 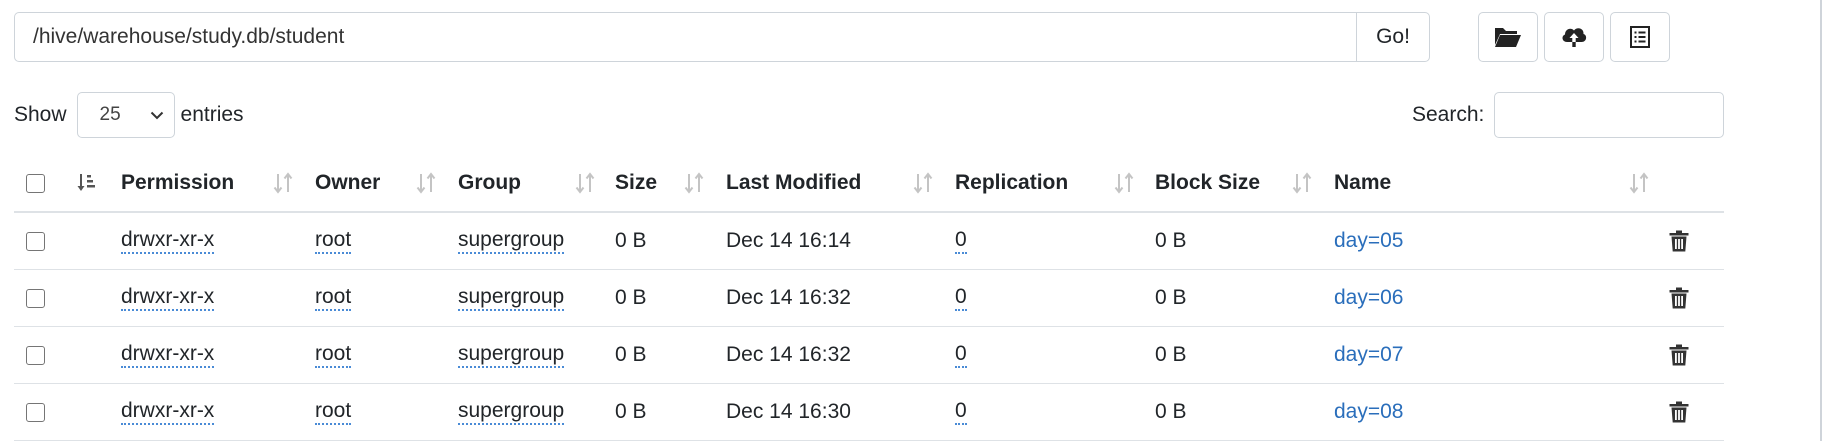 I want to click on name-cell: day=08, so click(x=1368, y=412).